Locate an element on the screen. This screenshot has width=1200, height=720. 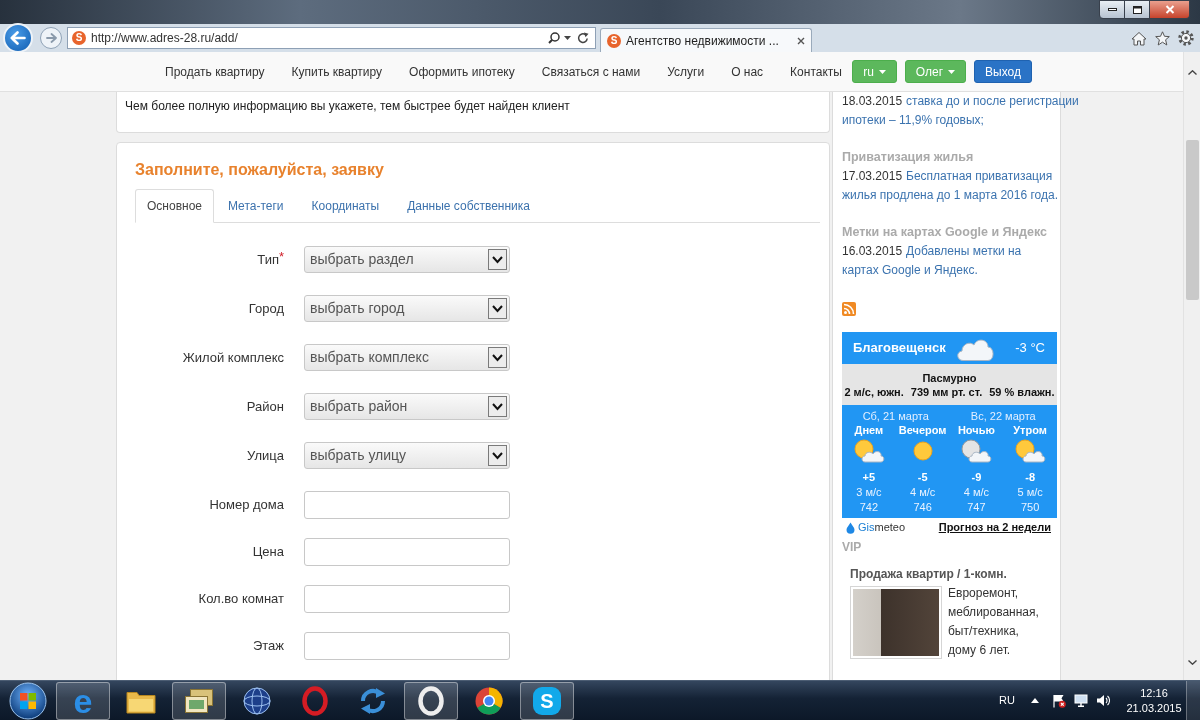
forecast-link: Прогноз на 2 недели is located at coordinates (994, 527).